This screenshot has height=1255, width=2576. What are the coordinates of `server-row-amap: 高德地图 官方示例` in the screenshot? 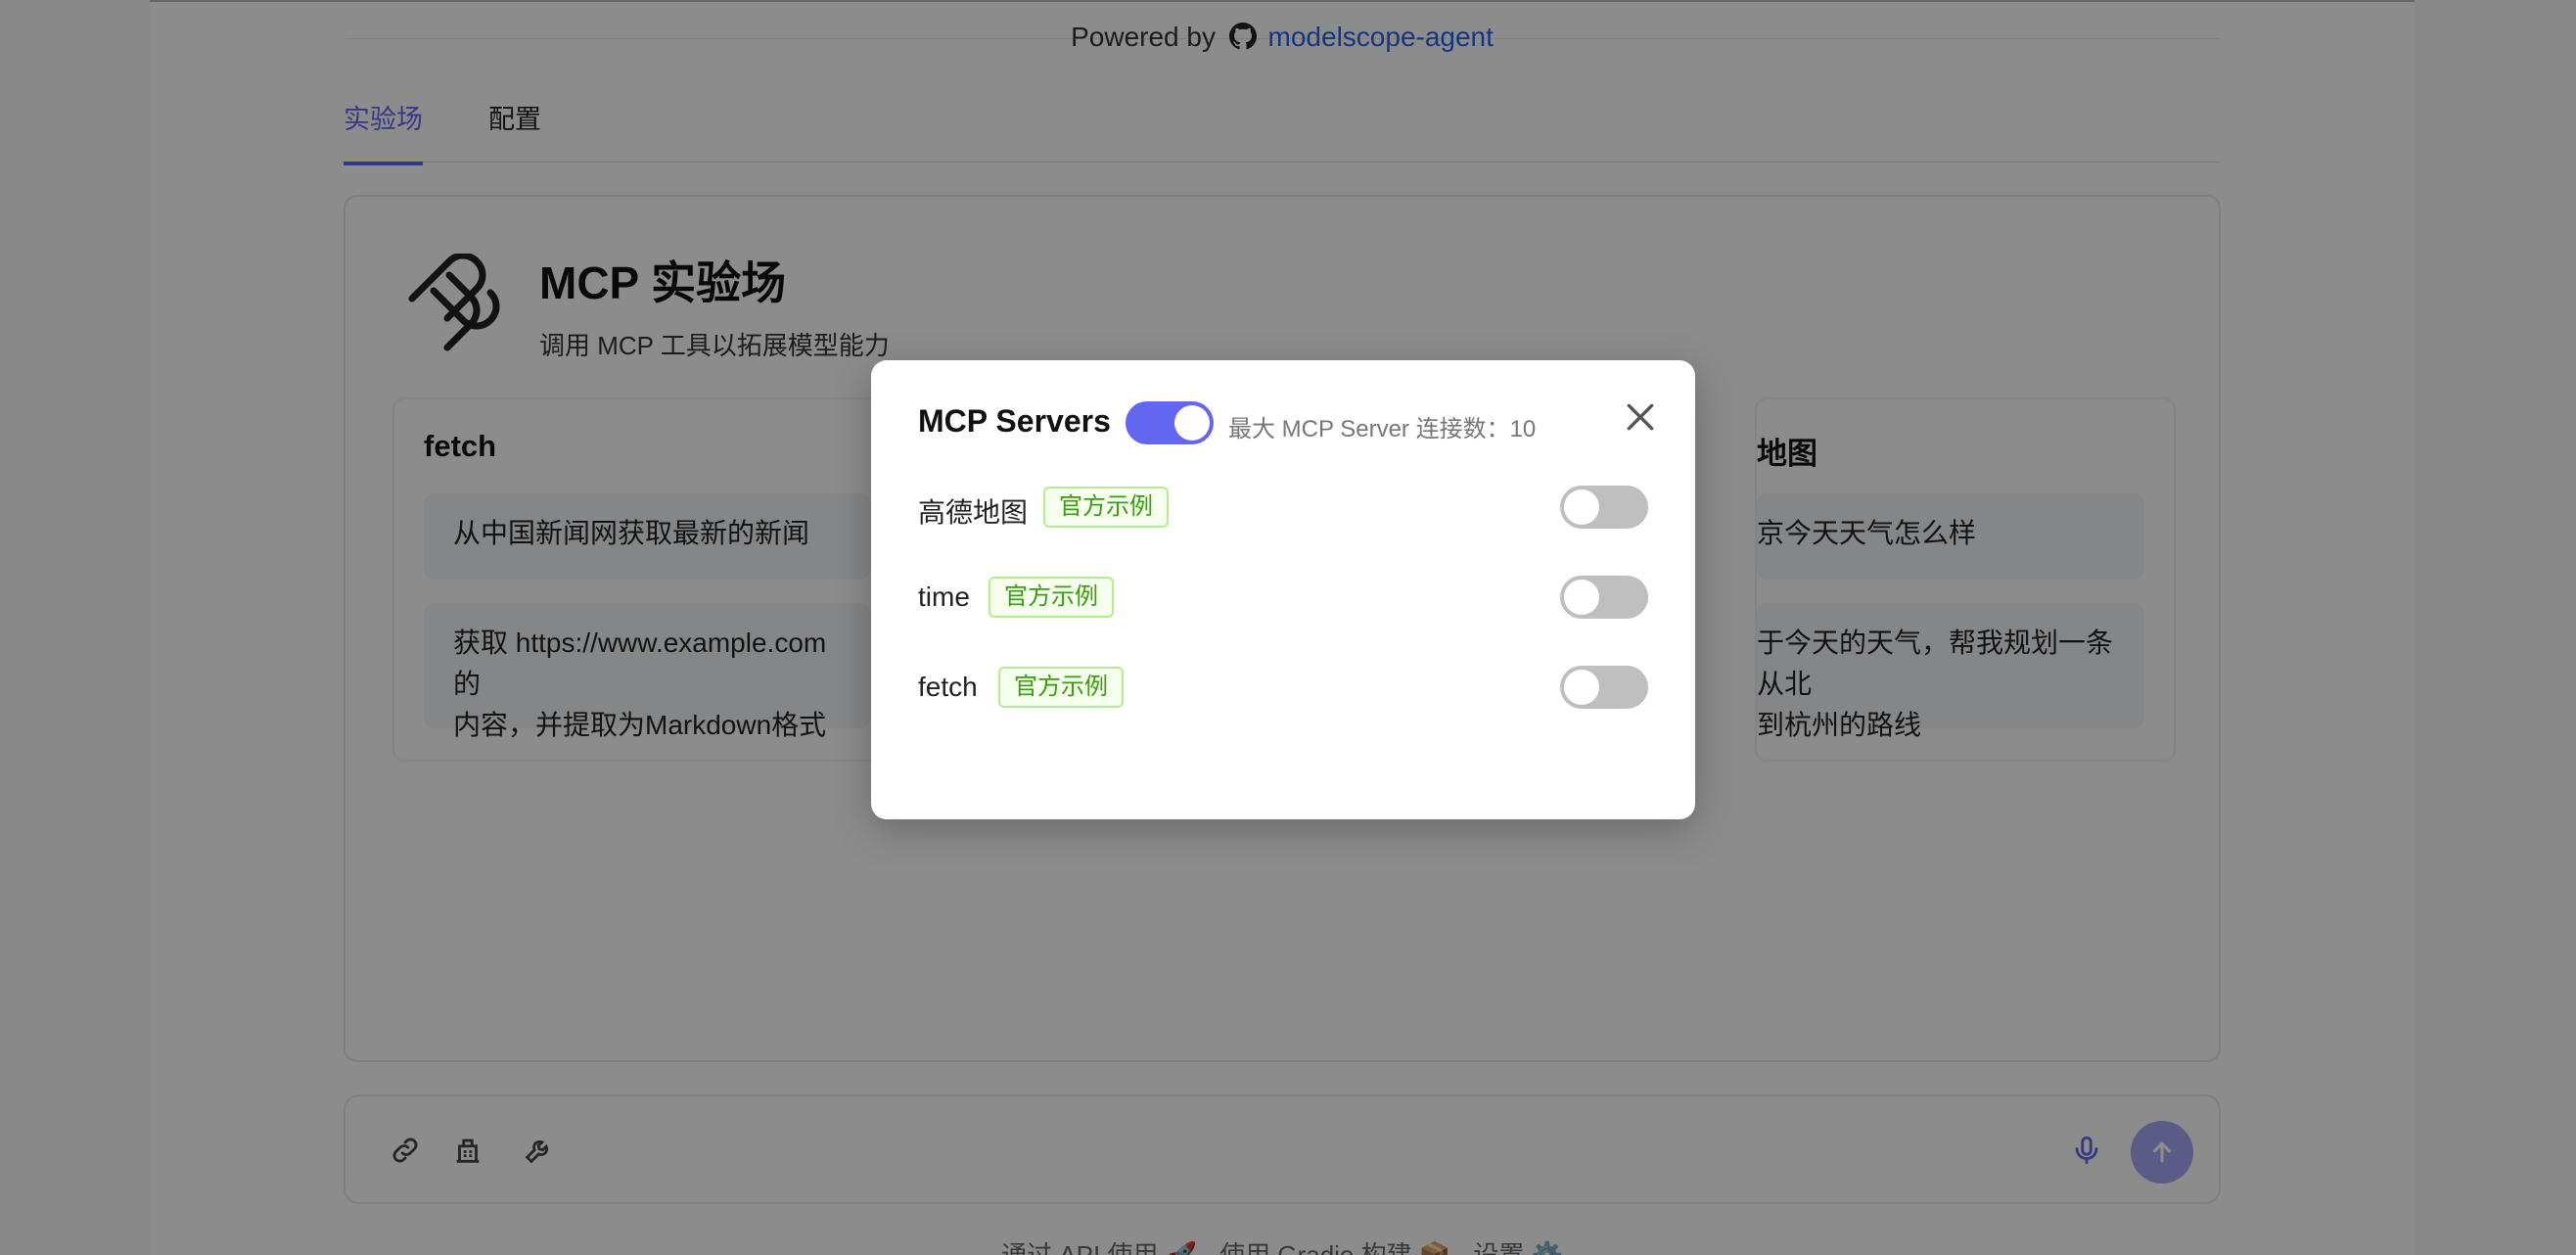 It's located at (1283, 508).